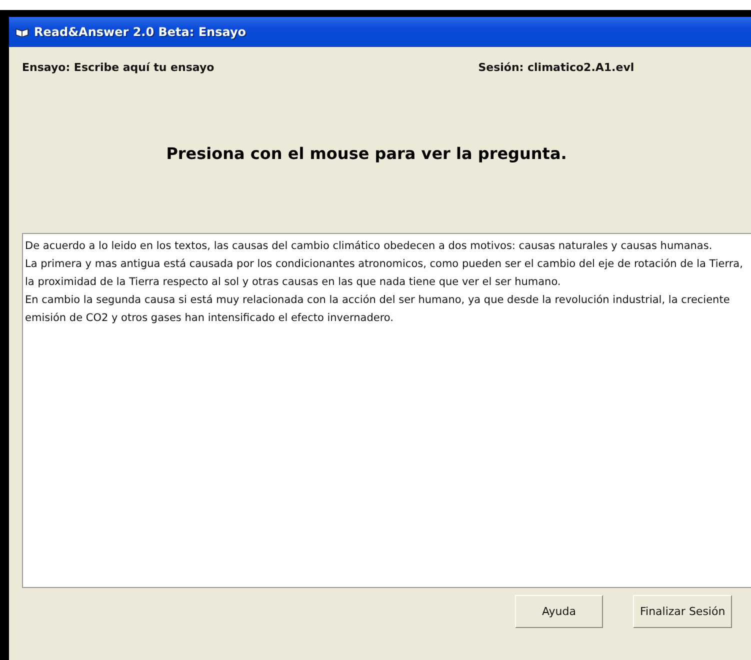 This screenshot has height=660, width=751. I want to click on window-title: Read&Answer 2.0 Beta: Ensayo, so click(140, 32).